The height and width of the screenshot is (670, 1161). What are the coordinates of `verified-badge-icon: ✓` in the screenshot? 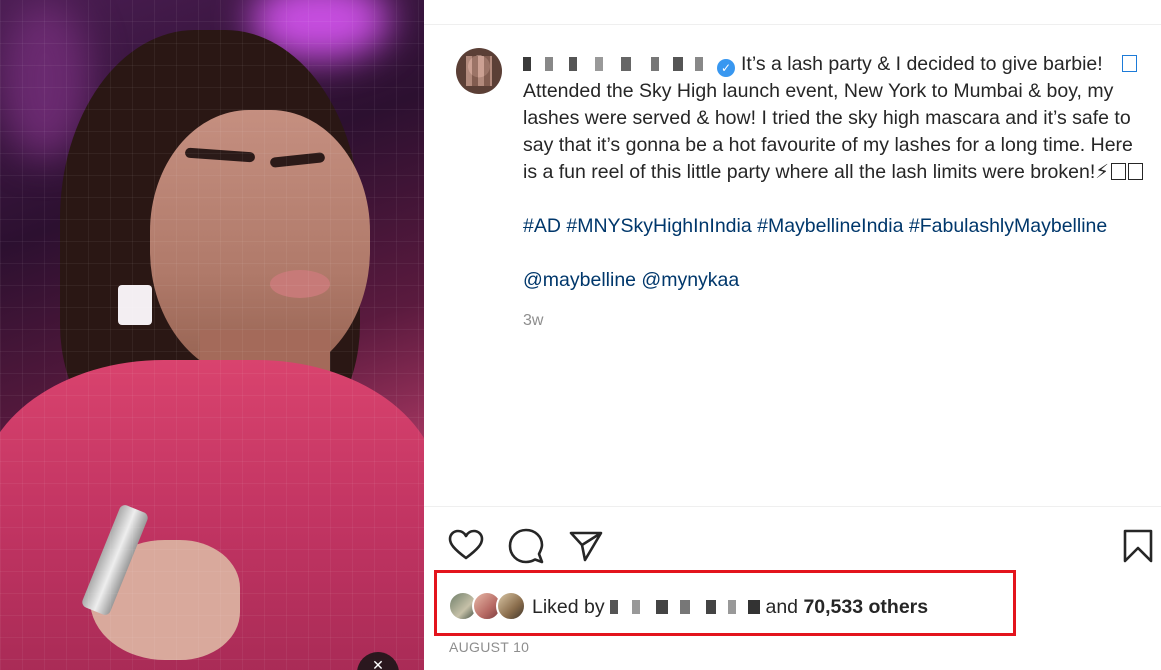 It's located at (726, 68).